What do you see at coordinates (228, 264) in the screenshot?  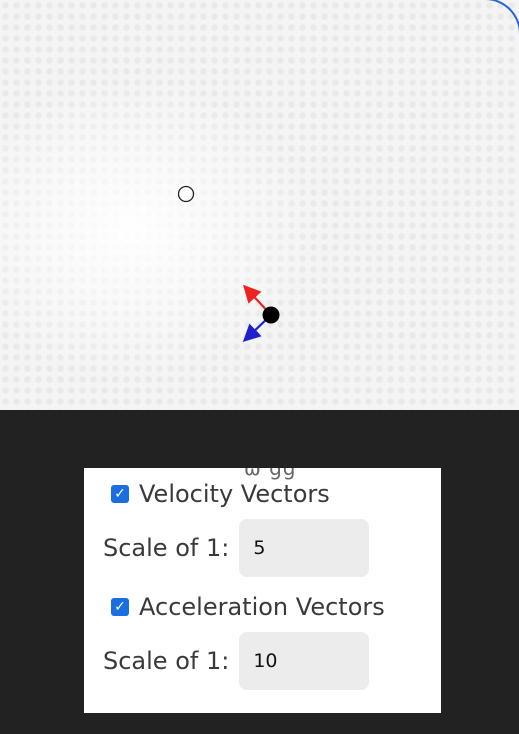 I see `simulation-drawing` at bounding box center [228, 264].